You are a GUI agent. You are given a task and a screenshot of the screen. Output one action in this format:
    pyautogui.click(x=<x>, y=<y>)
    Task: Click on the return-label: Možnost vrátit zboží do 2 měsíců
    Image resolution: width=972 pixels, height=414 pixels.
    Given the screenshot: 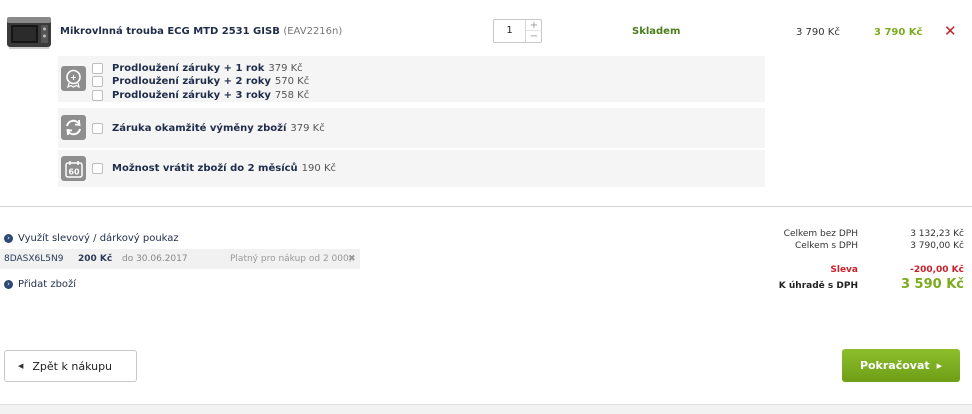 What is the action you would take?
    pyautogui.click(x=205, y=168)
    